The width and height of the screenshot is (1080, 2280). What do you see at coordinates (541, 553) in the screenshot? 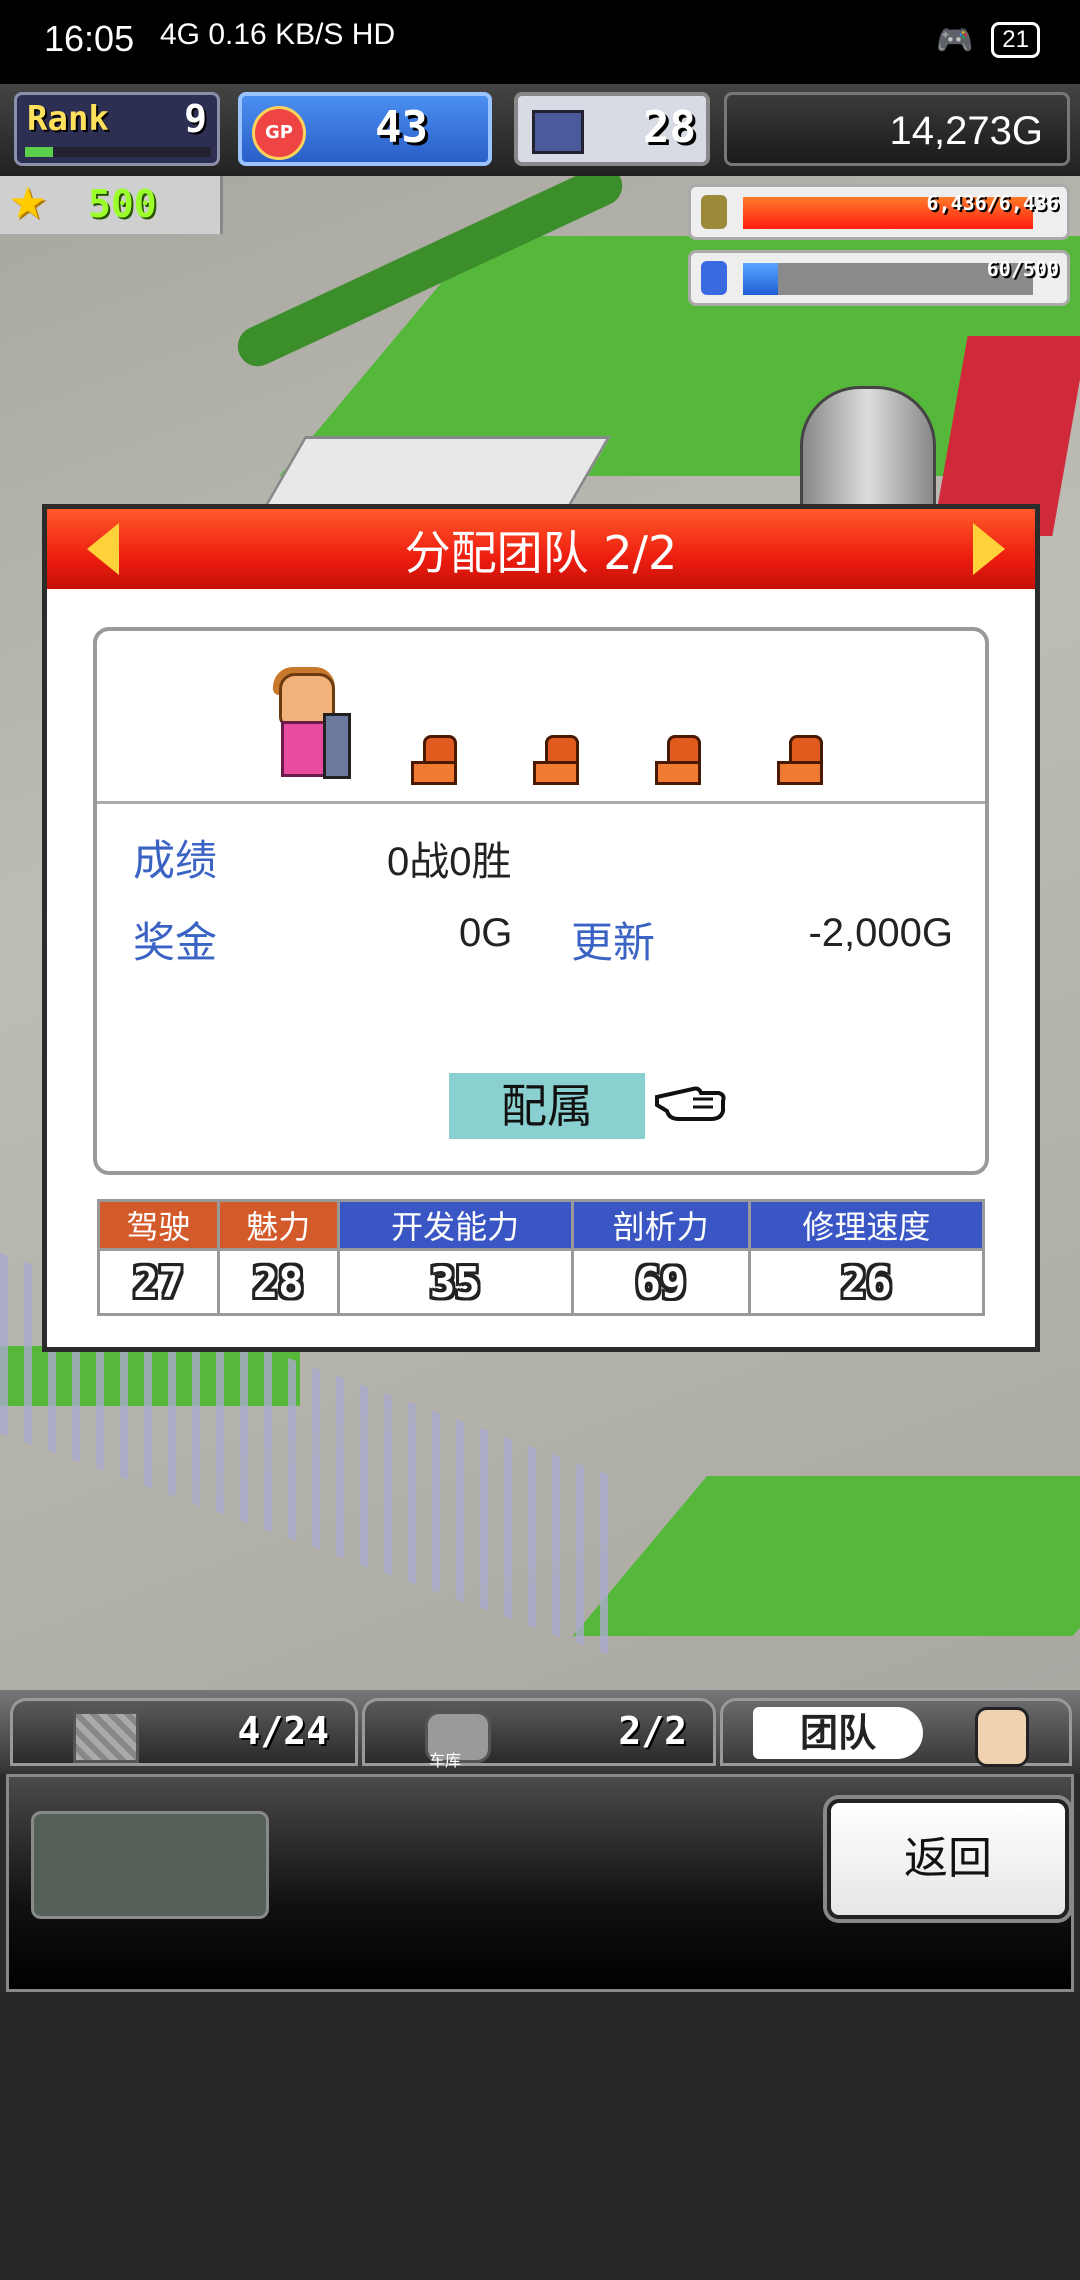
I see `dialog-title: 分配团队 2/2` at bounding box center [541, 553].